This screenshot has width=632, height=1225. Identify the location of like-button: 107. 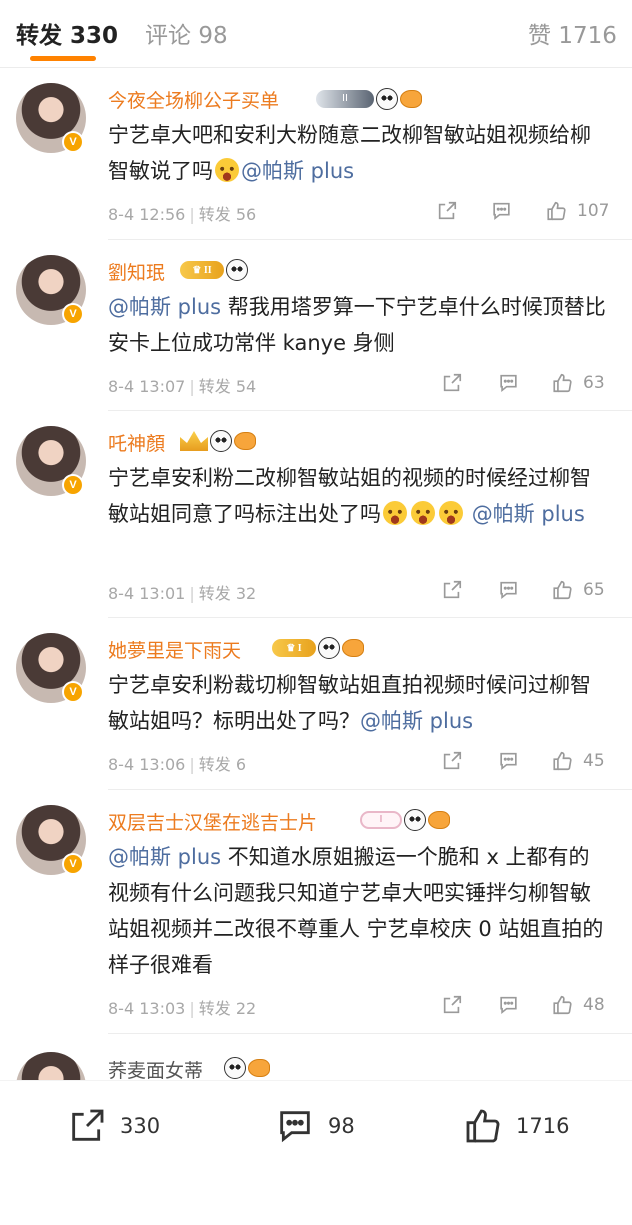
(577, 211).